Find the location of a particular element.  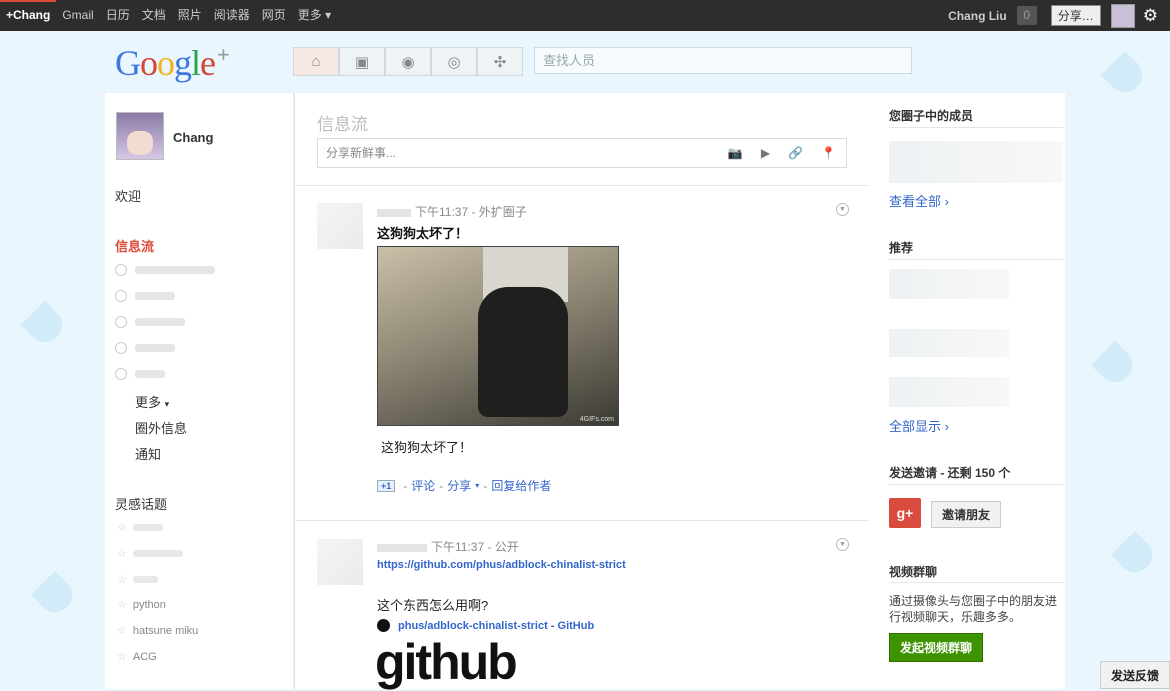

topic-item: ☆ python is located at coordinates (141, 605).